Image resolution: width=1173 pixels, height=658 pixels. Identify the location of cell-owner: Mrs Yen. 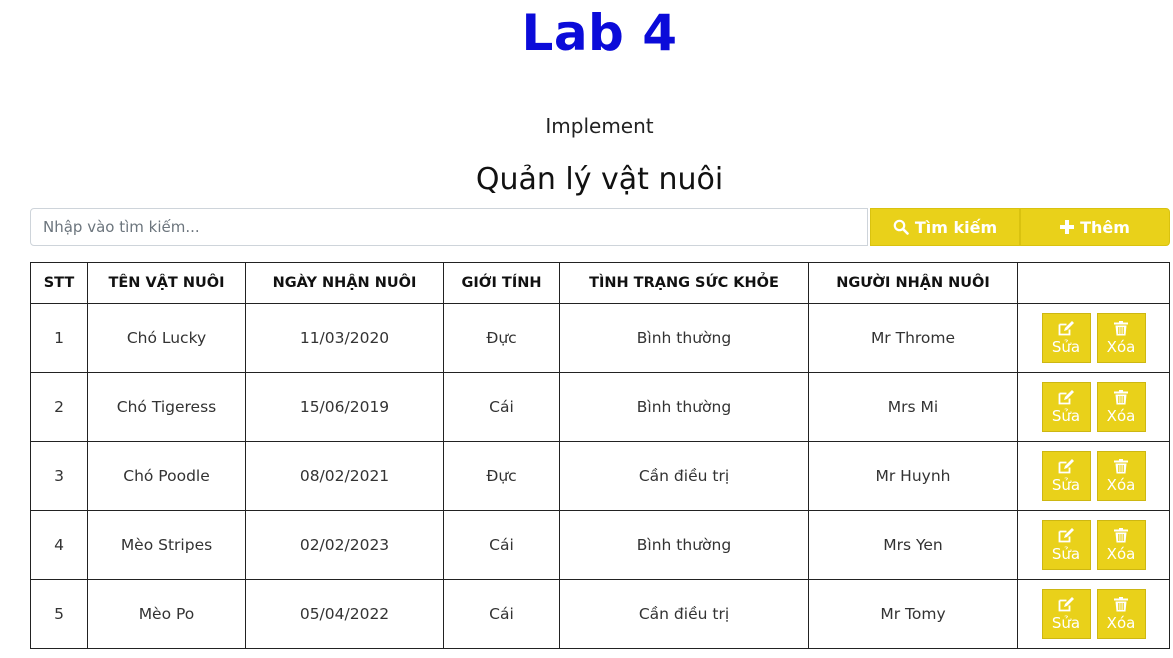
(913, 545).